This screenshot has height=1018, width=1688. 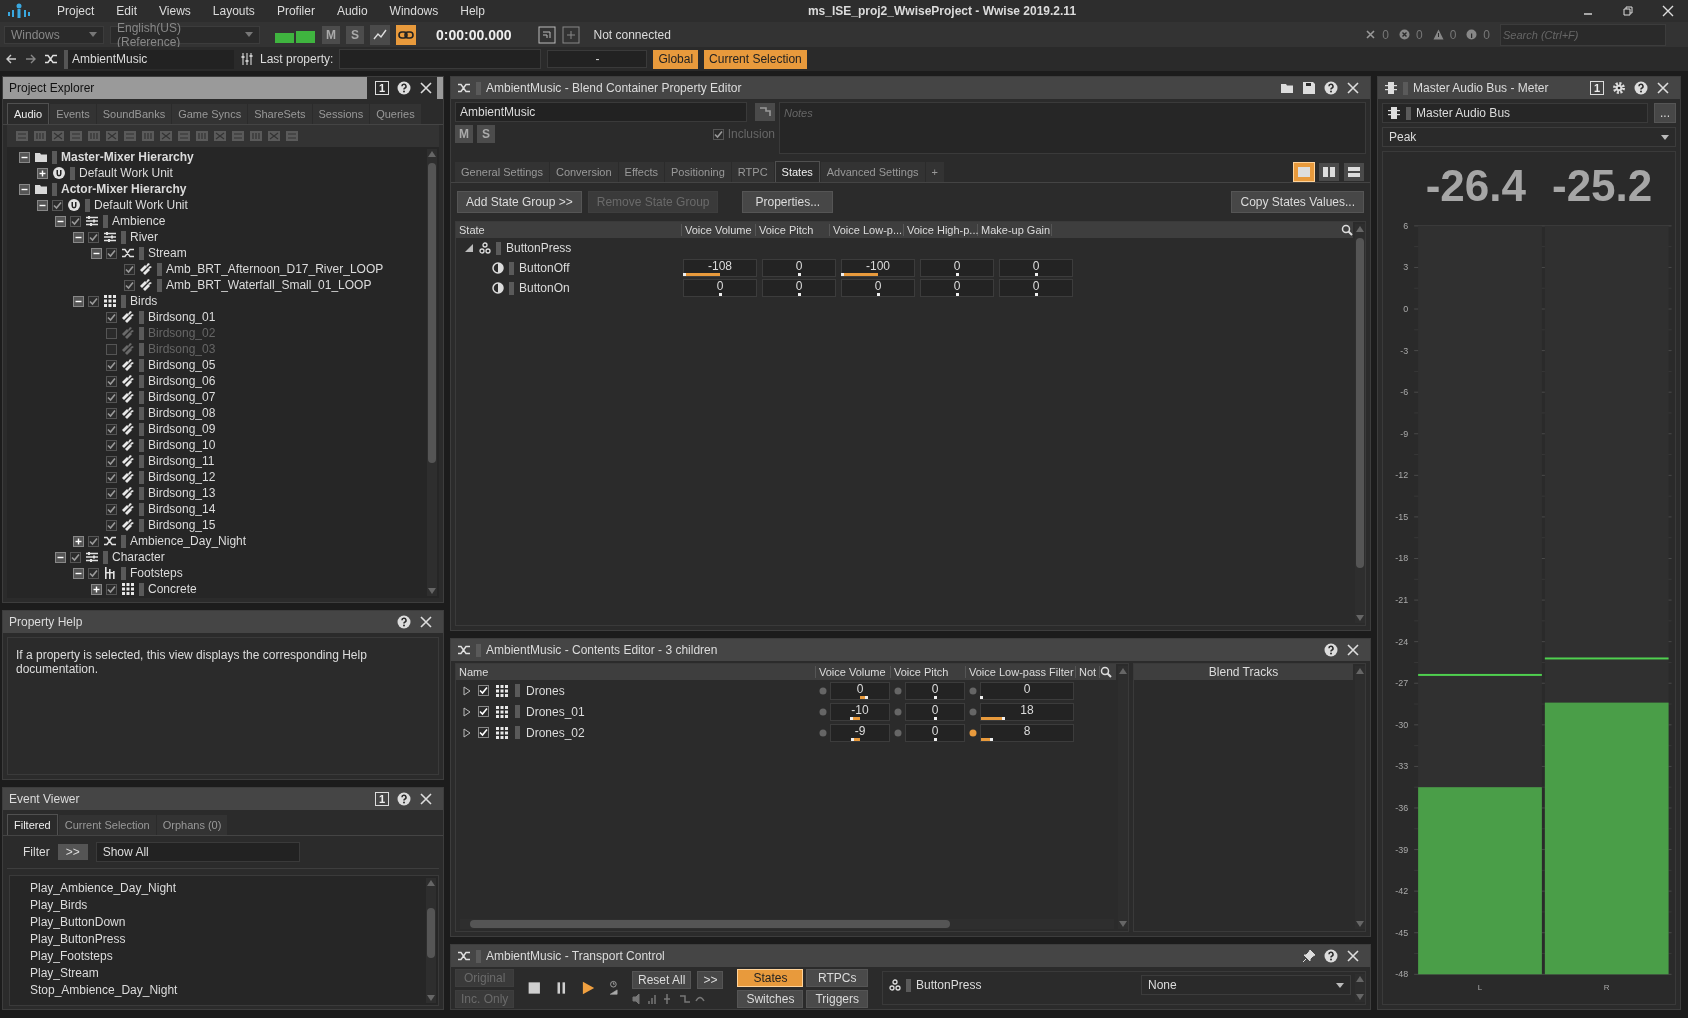 What do you see at coordinates (134, 114) in the screenshot?
I see `tab: SoundBanks` at bounding box center [134, 114].